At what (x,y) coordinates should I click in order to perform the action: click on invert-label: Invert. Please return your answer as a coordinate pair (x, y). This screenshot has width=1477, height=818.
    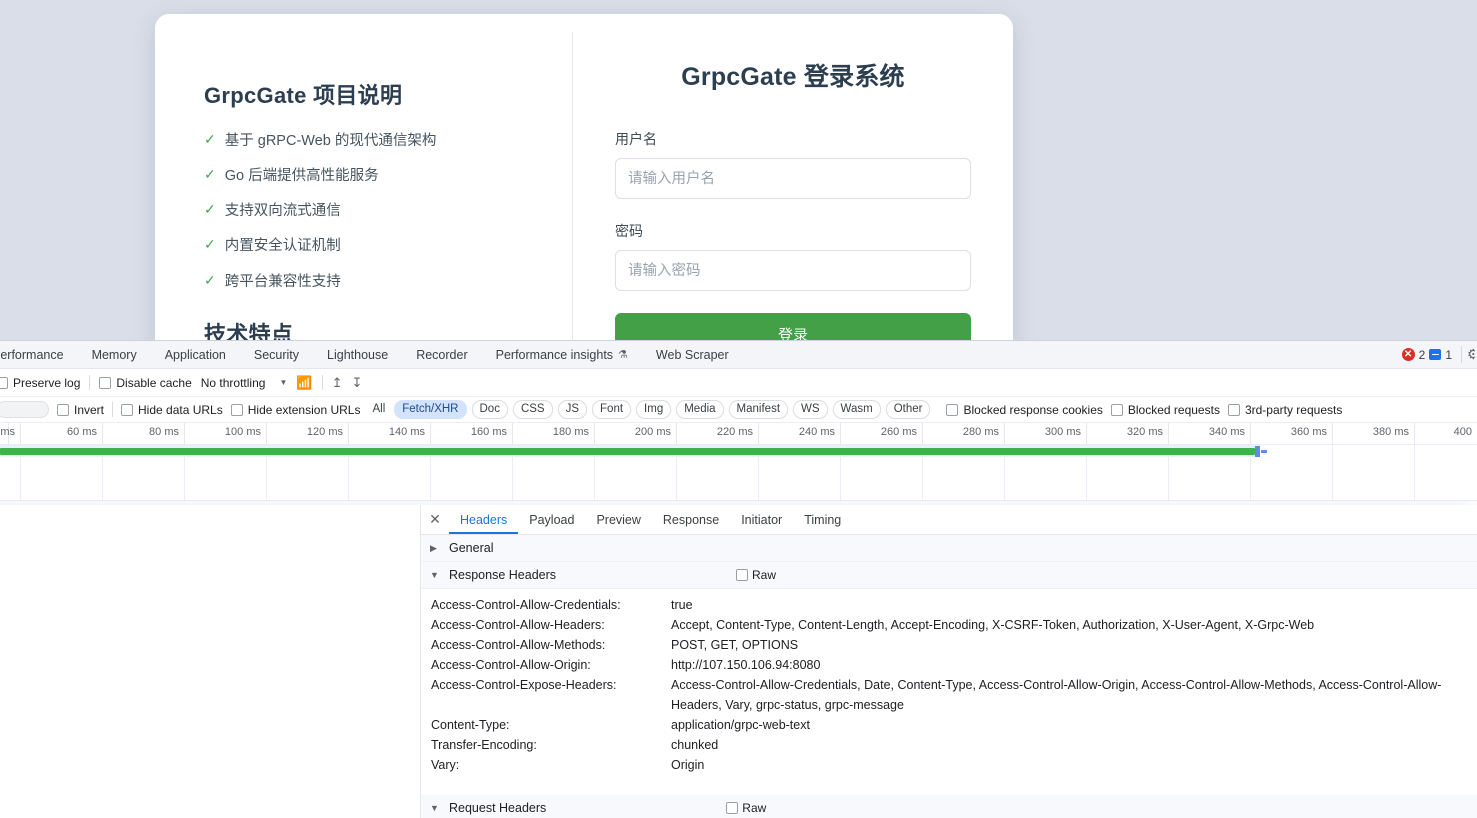
    Looking at the image, I should click on (89, 409).